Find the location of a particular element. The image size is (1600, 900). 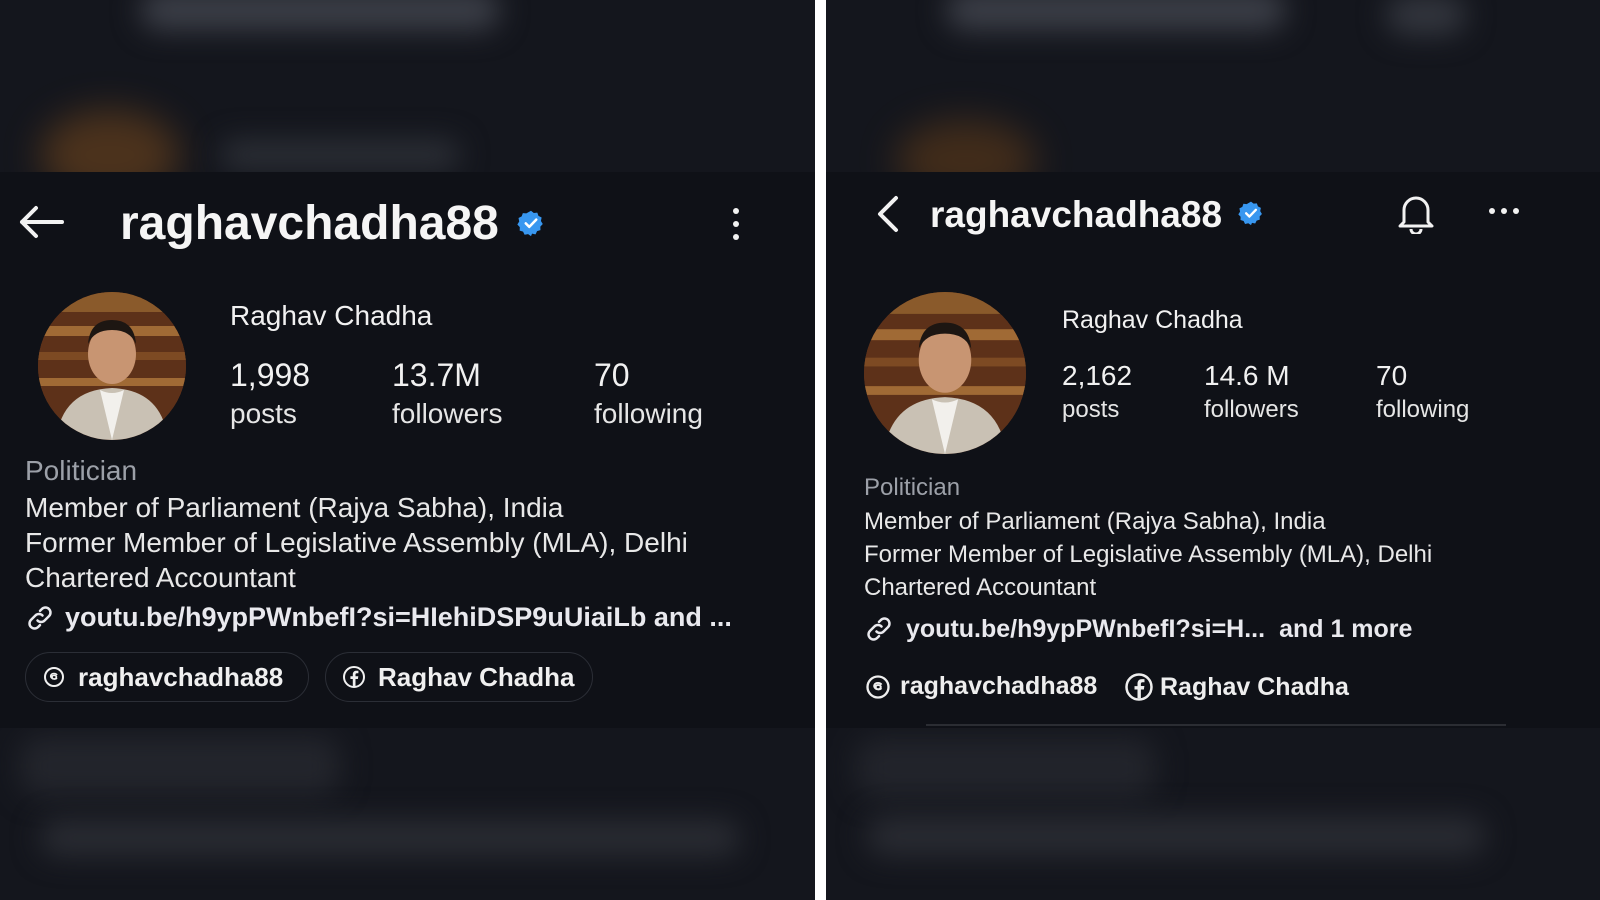

threads-pill-button: raghavchadha88 is located at coordinates (167, 677).